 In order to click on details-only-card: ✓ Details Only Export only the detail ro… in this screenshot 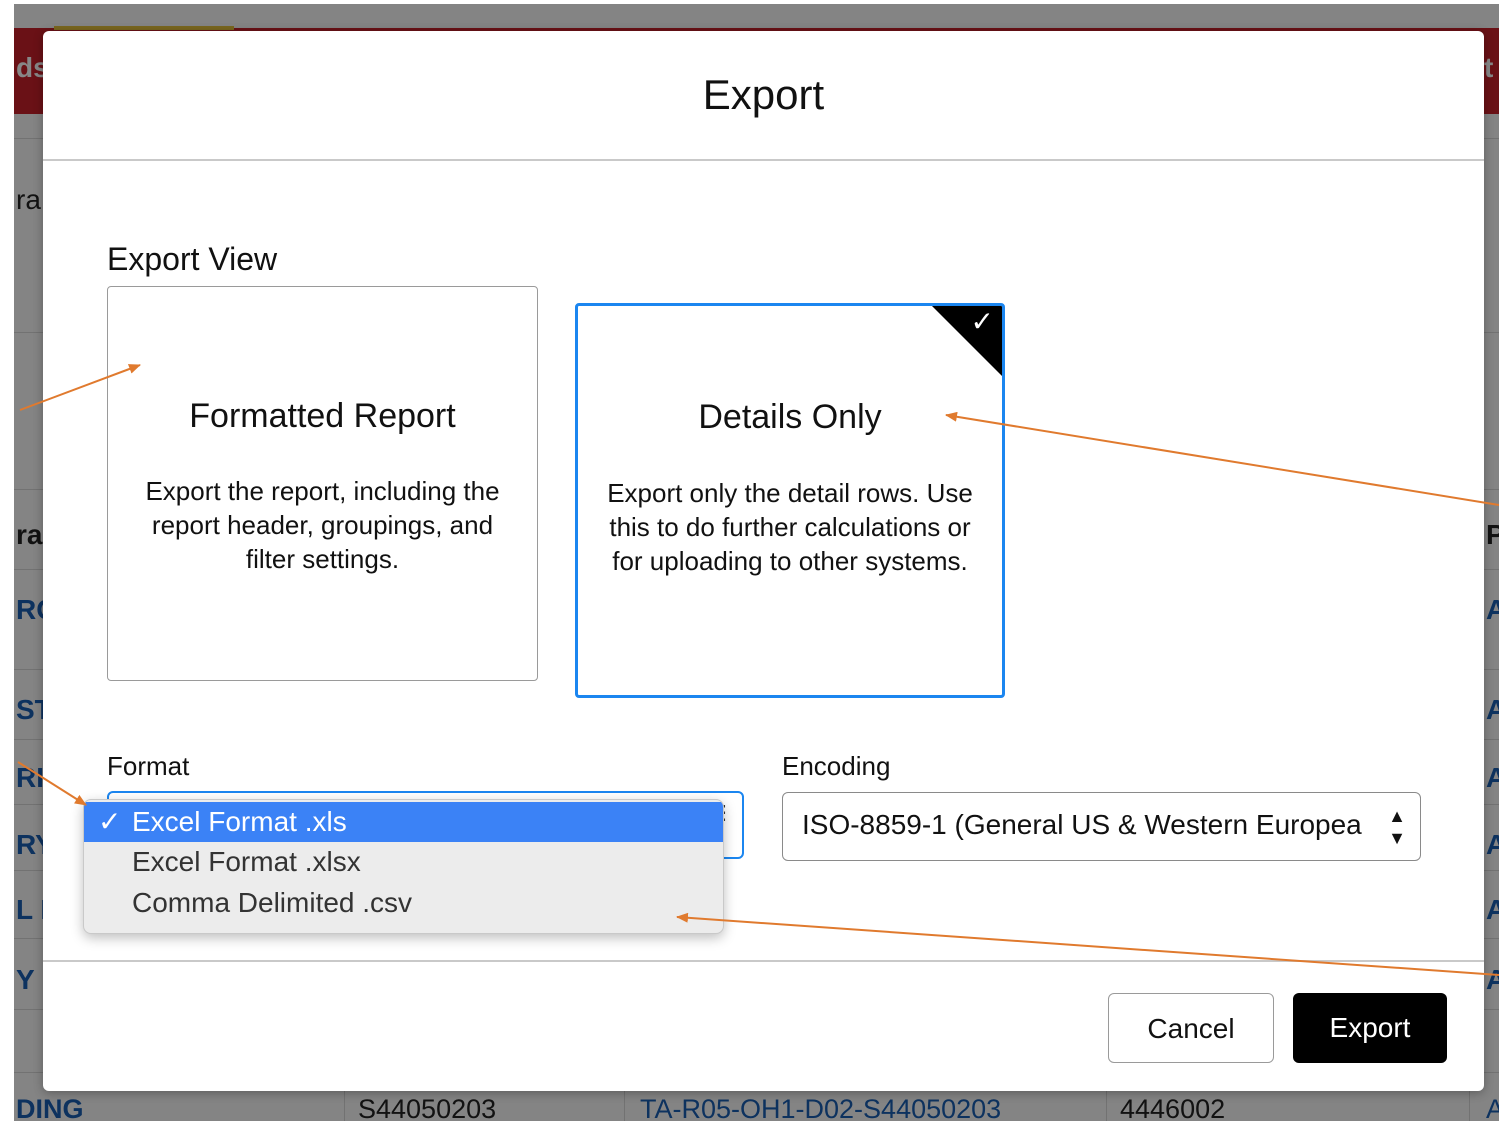, I will do `click(790, 500)`.